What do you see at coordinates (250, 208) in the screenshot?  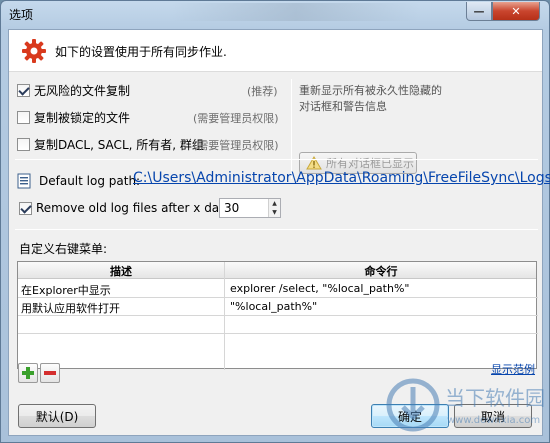 I see `days-spinner: 30 ▲ ▼` at bounding box center [250, 208].